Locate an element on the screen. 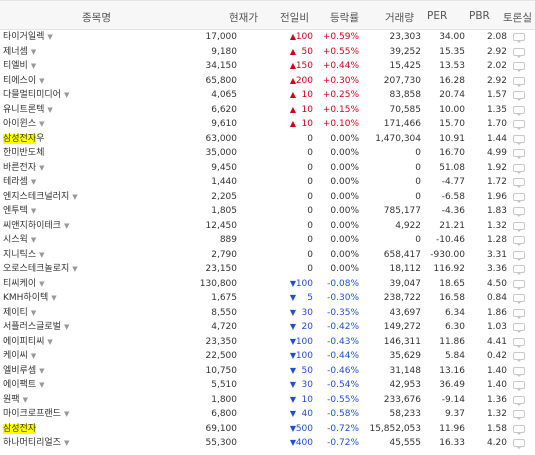 This screenshot has height=455, width=535. stock-name: KMH하이텍 is located at coordinates (25, 298).